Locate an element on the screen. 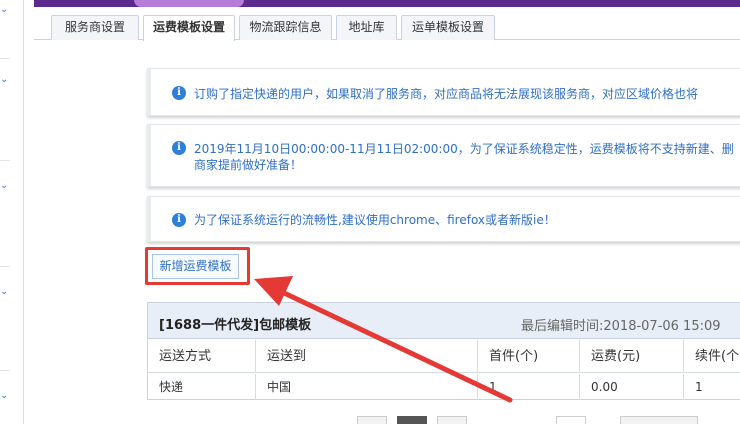 This screenshot has width=740, height=424. column-header: 续件(个 is located at coordinates (717, 356).